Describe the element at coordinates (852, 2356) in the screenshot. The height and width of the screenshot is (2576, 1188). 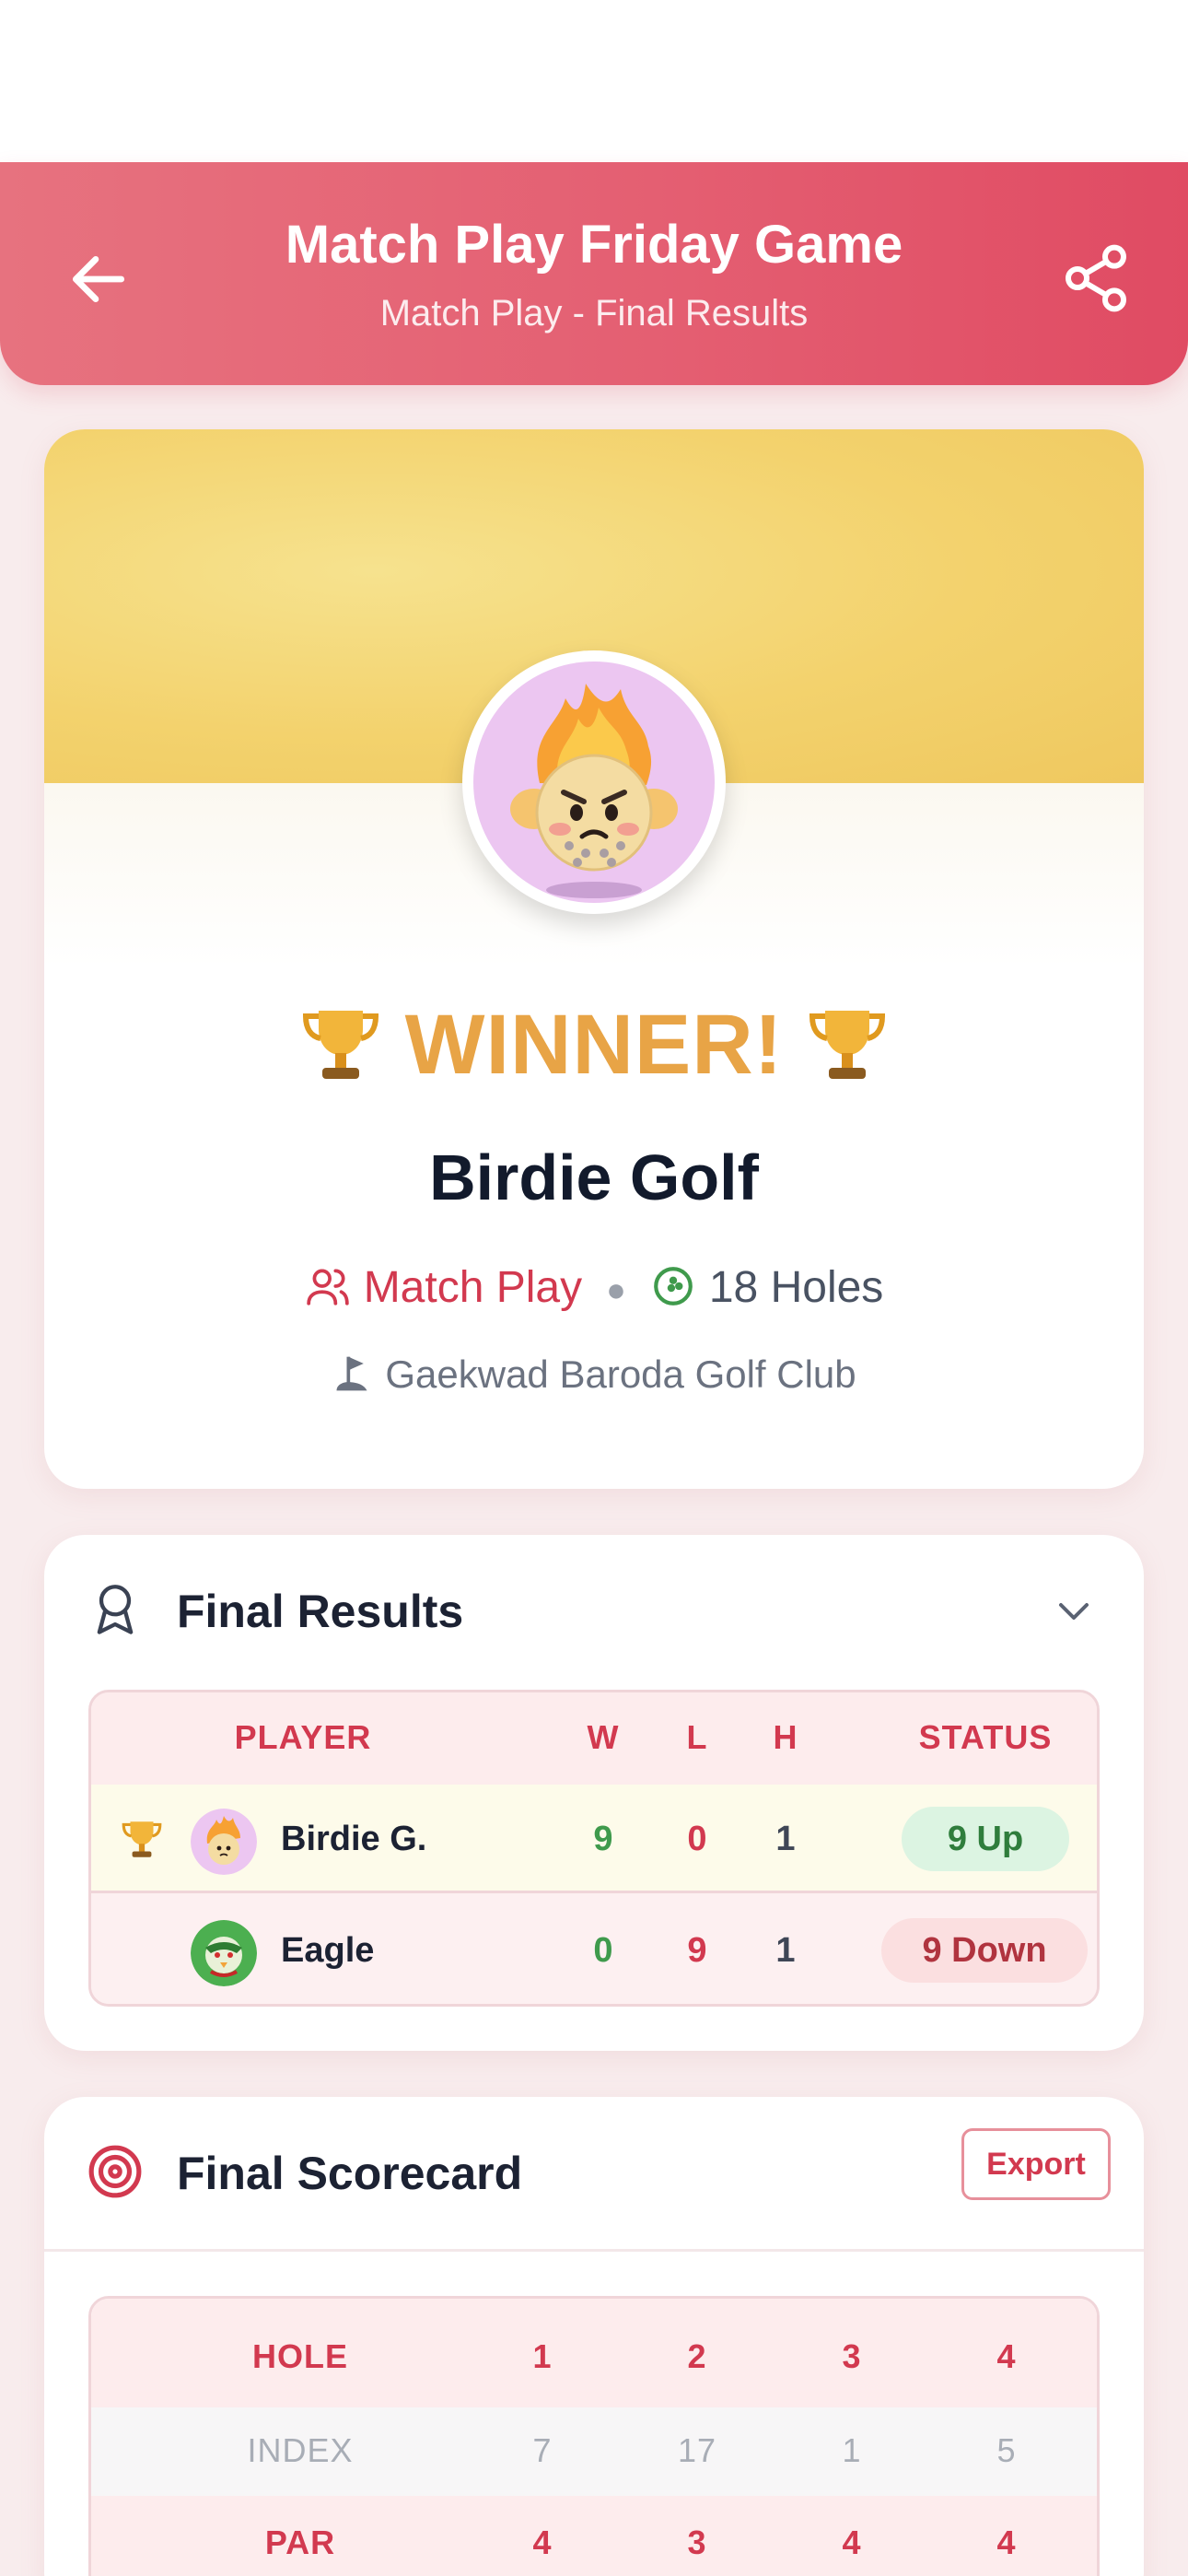
I see `hole-number: 3` at that location.